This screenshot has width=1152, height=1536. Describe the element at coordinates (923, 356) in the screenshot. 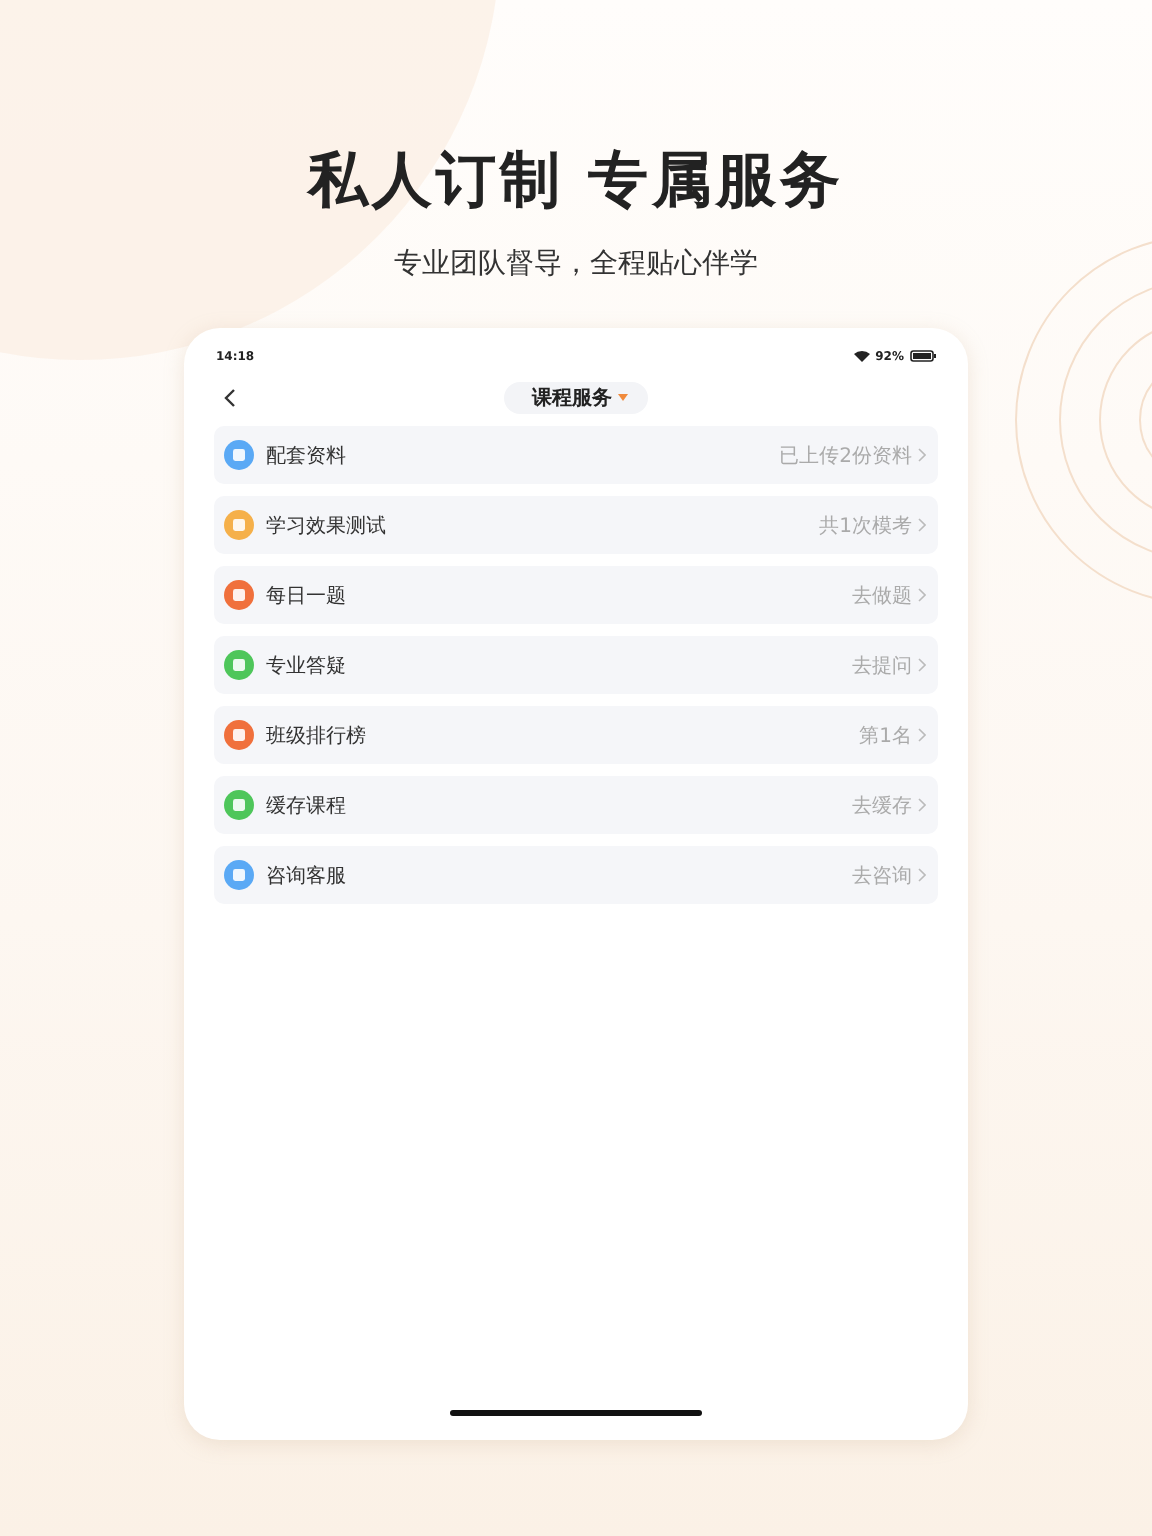

I see `battery-icon` at that location.